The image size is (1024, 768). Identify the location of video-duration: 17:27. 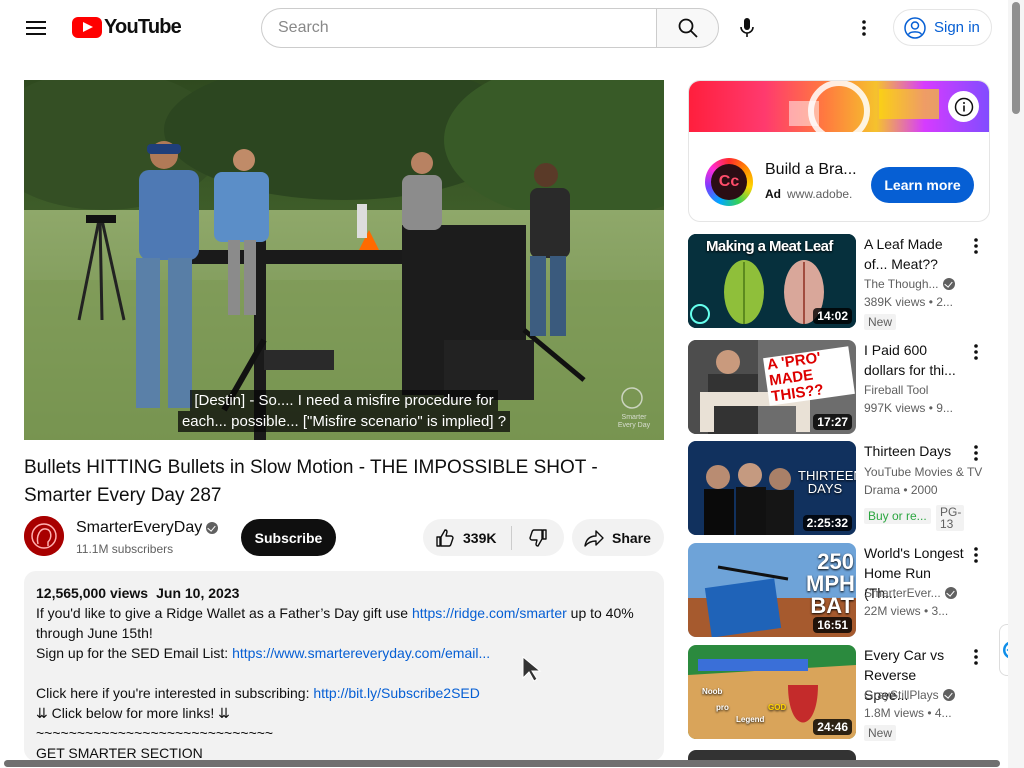
(832, 422).